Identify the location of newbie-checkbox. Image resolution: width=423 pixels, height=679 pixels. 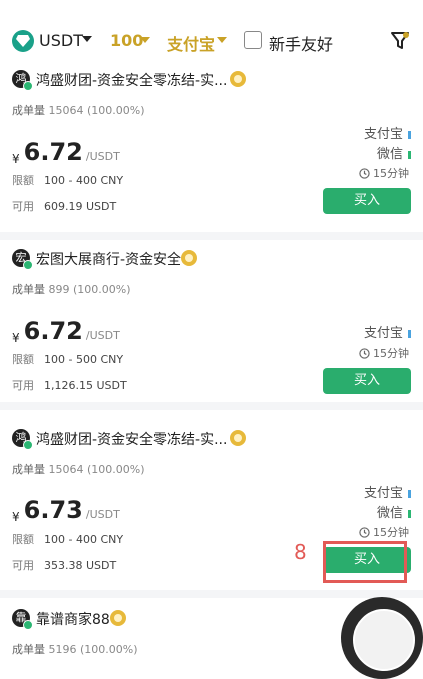
(253, 40).